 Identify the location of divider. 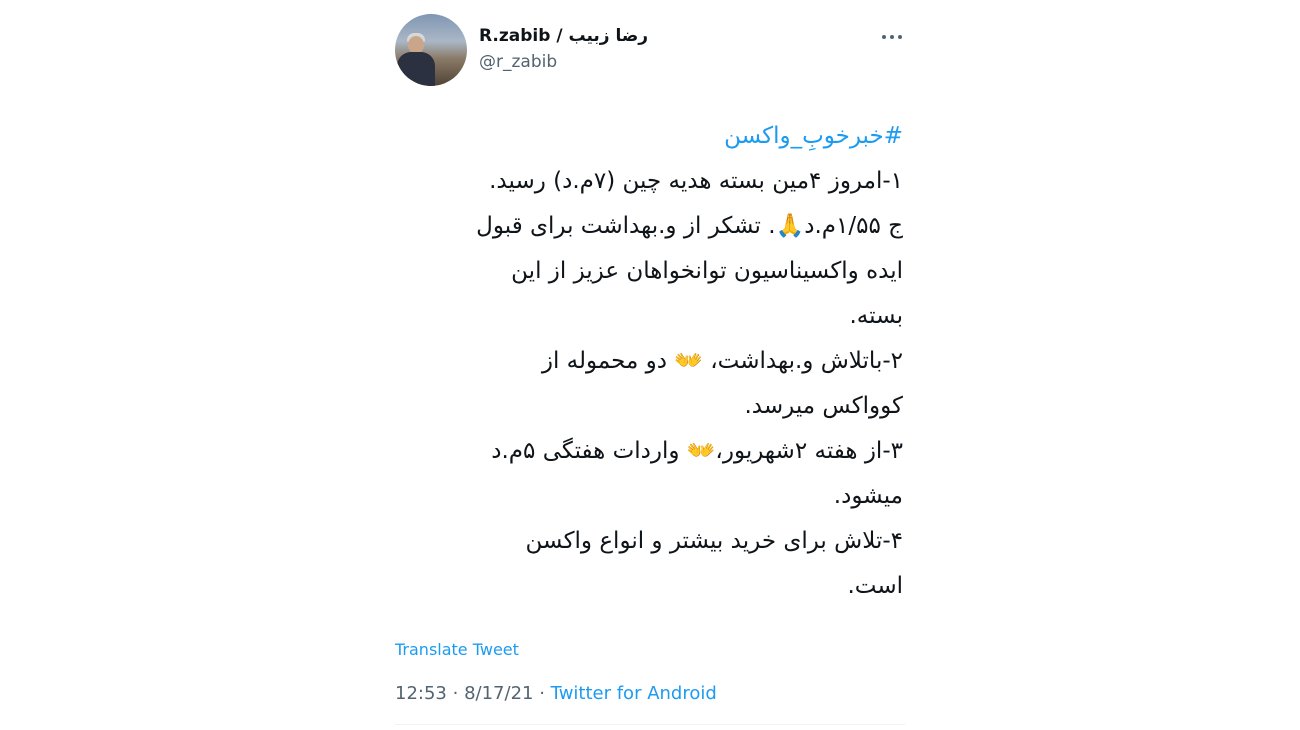
(650, 724).